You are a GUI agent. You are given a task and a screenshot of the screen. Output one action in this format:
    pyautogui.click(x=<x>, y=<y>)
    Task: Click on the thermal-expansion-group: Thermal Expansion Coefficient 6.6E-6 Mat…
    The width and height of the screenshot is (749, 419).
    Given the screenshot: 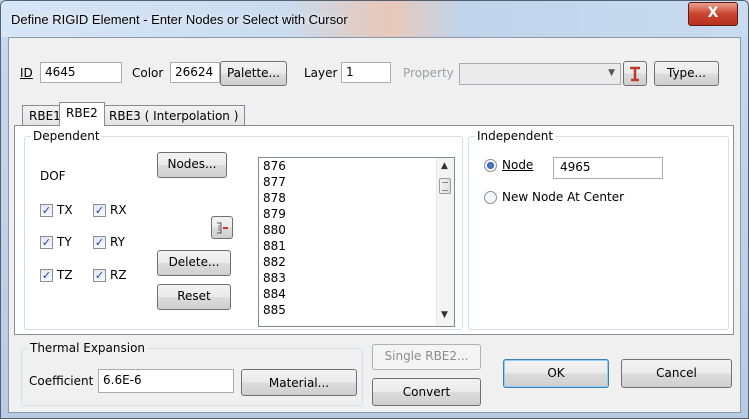 What is the action you would take?
    pyautogui.click(x=192, y=373)
    